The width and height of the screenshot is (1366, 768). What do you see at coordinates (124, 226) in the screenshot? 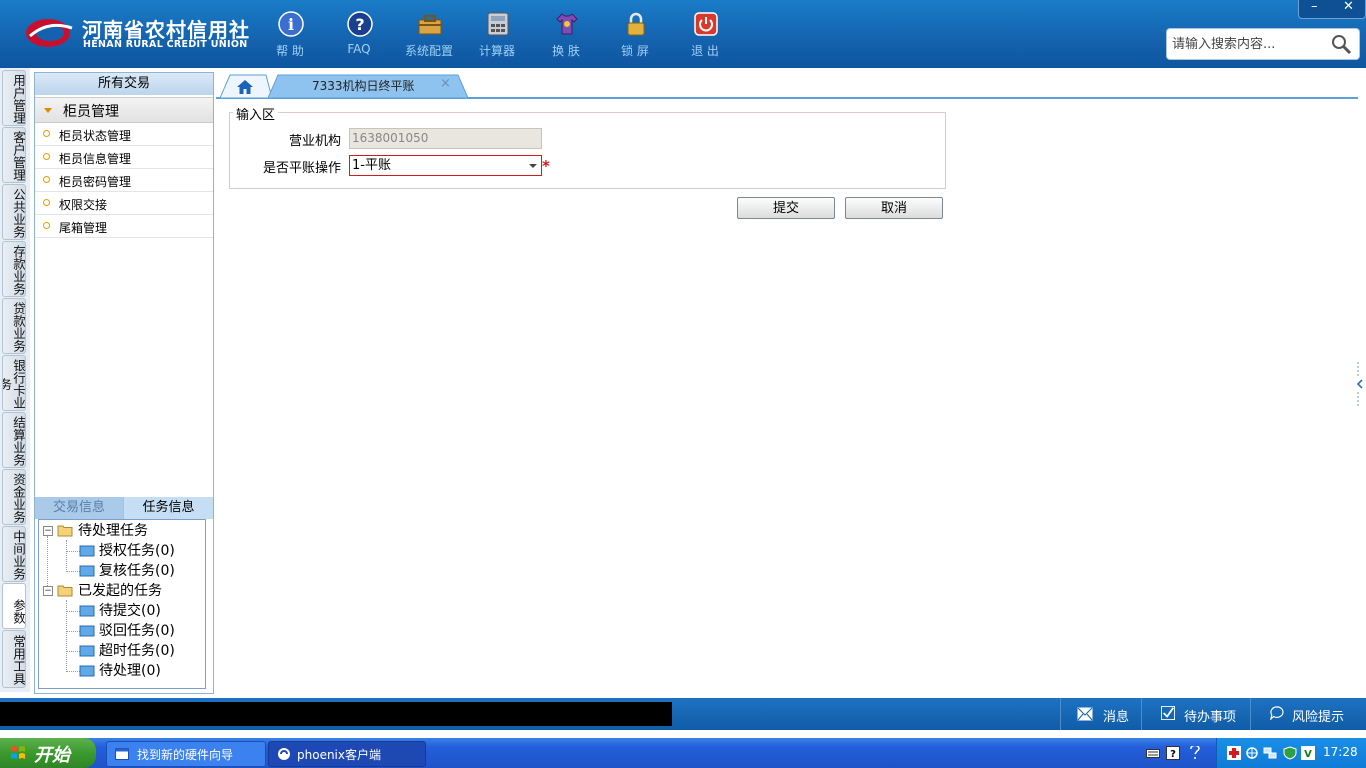
I see `menu-item-cash-box: 尾箱管理` at bounding box center [124, 226].